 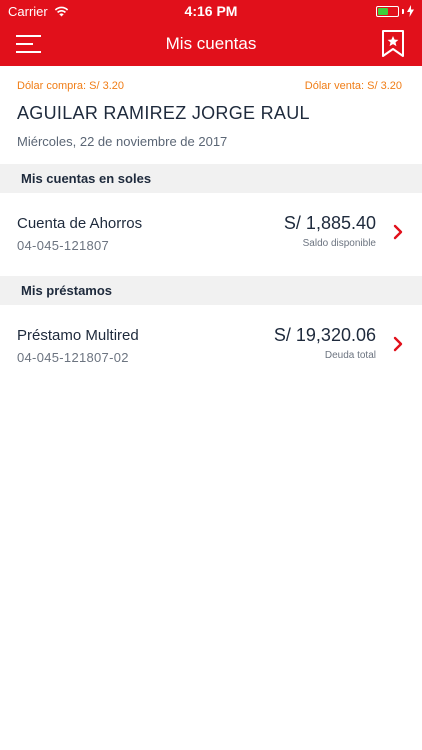 I want to click on loan-number: 04-045-121807-02, so click(x=73, y=357).